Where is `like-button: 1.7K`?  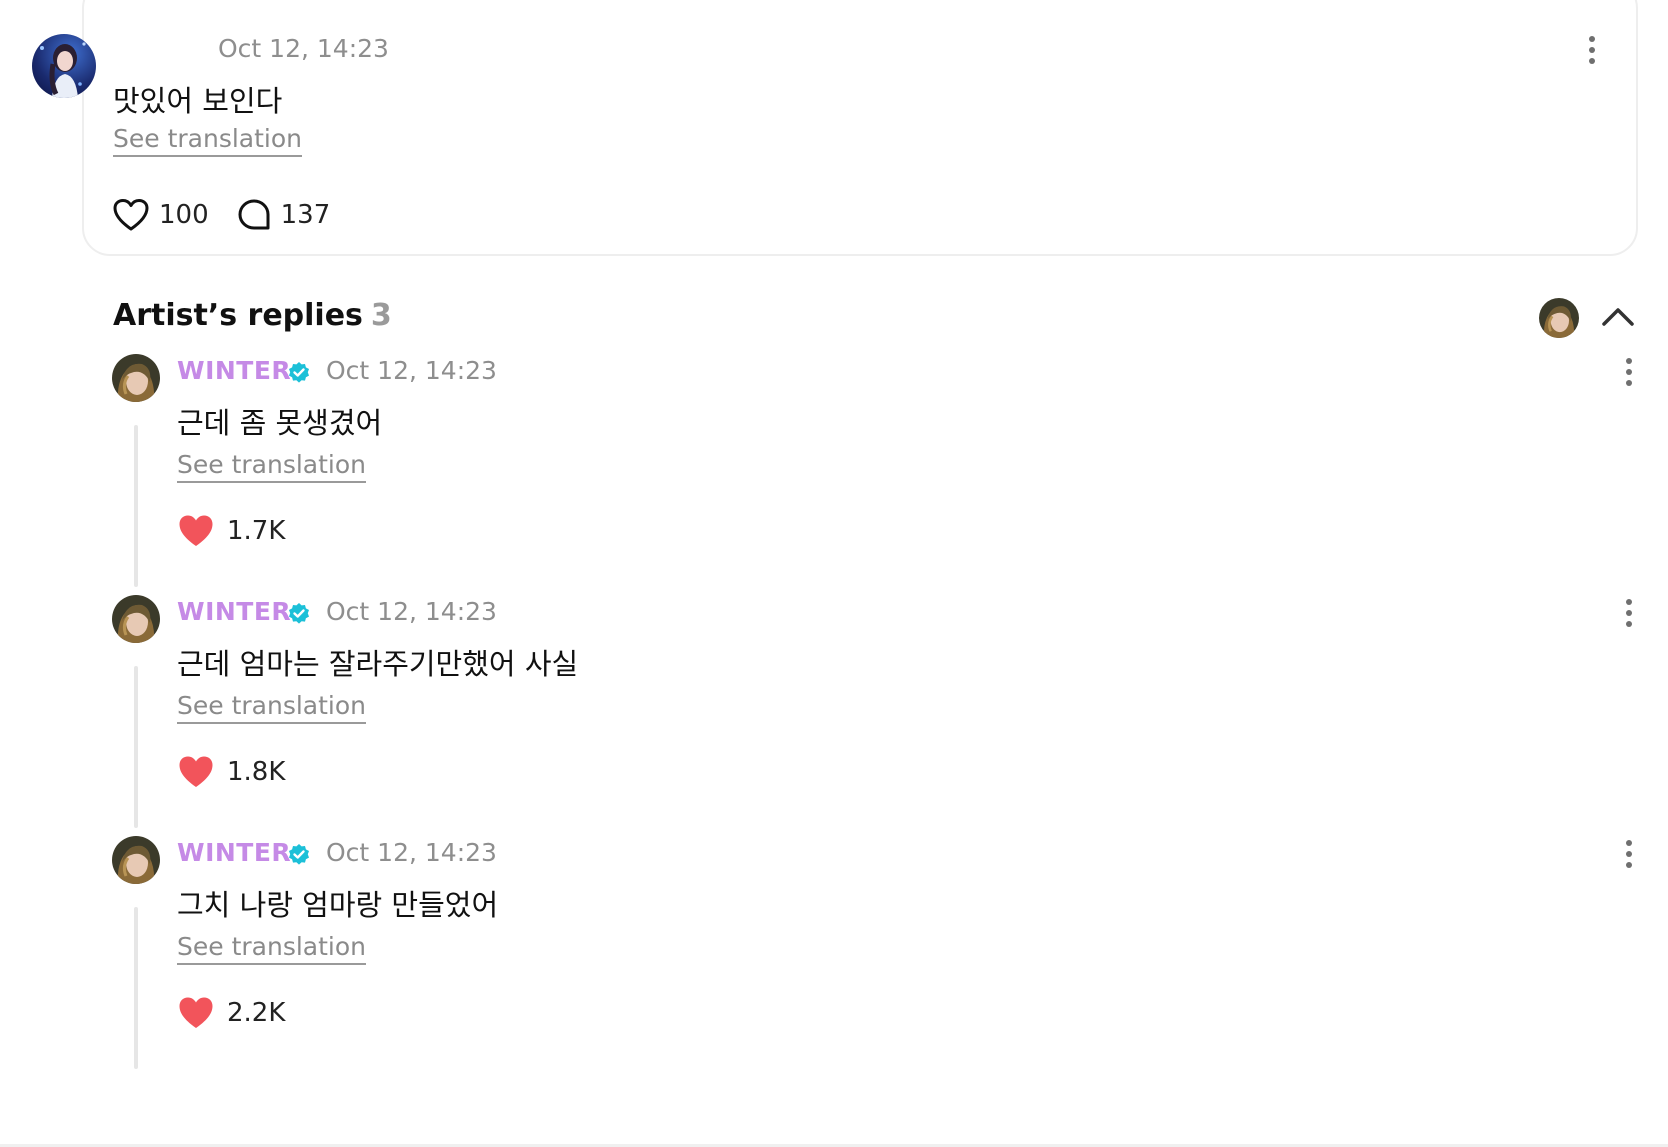
like-button: 1.7K is located at coordinates (231, 531).